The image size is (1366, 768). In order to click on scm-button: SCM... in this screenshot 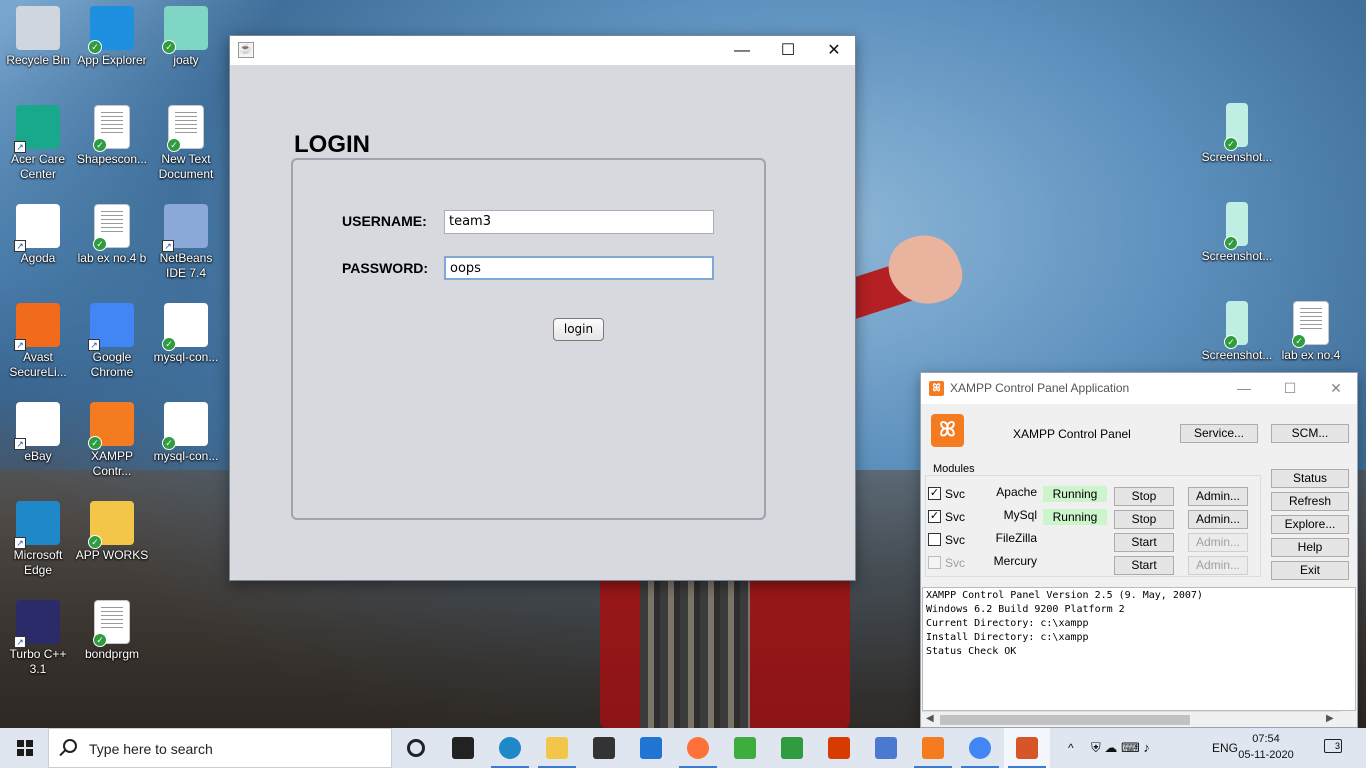, I will do `click(1310, 433)`.